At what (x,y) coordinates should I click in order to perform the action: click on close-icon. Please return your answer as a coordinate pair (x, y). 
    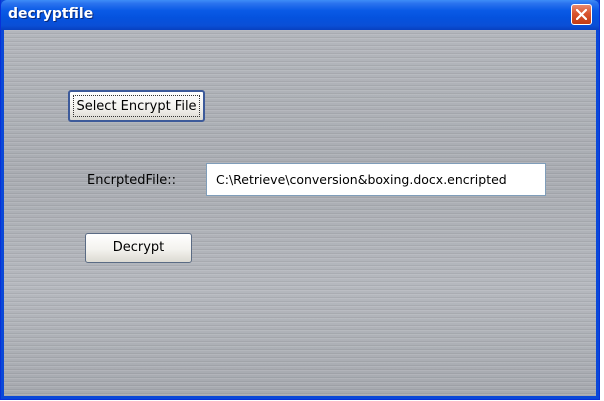
    Looking at the image, I should click on (581, 14).